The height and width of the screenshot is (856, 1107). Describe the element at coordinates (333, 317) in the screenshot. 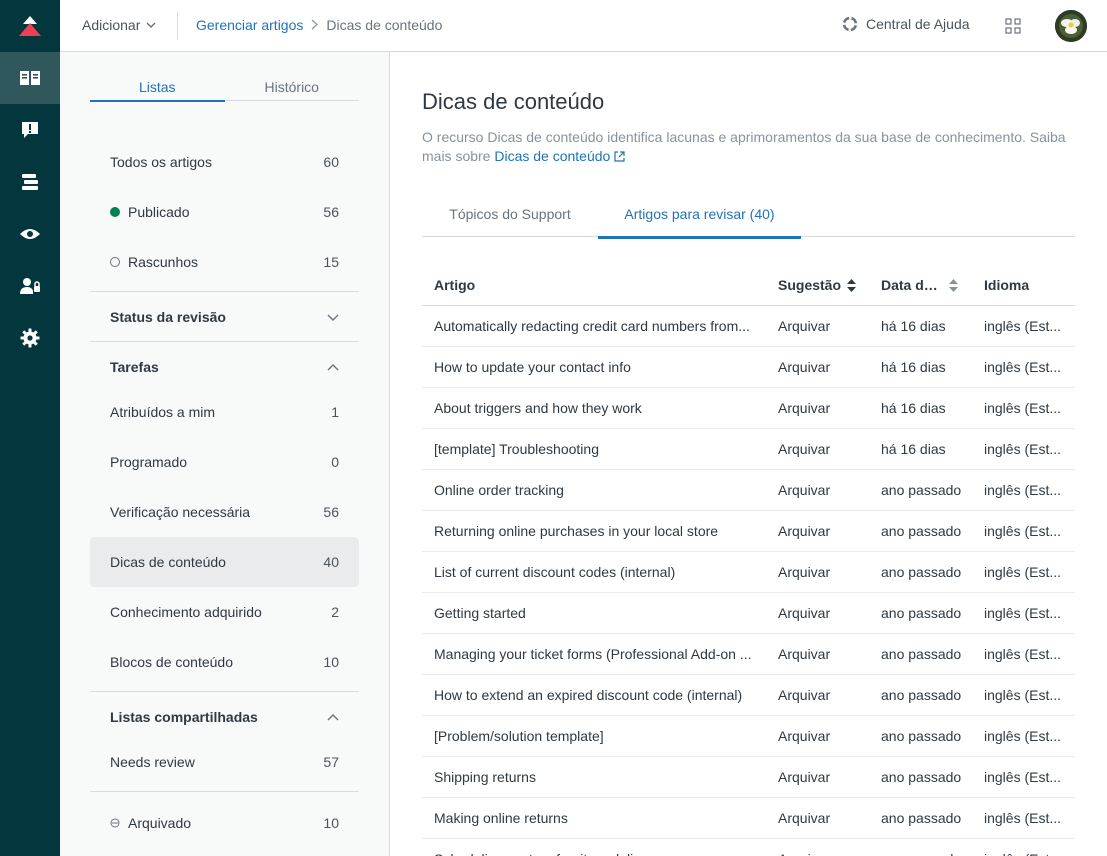

I see `chevron-down-icon` at that location.